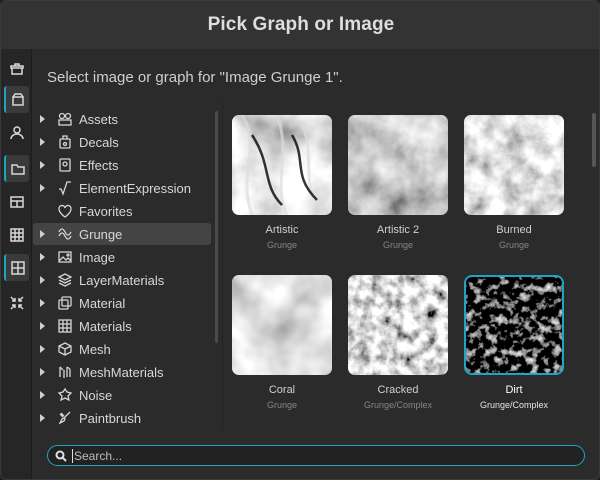  Describe the element at coordinates (65, 188) in the screenshot. I see `sqrt-icon` at that location.